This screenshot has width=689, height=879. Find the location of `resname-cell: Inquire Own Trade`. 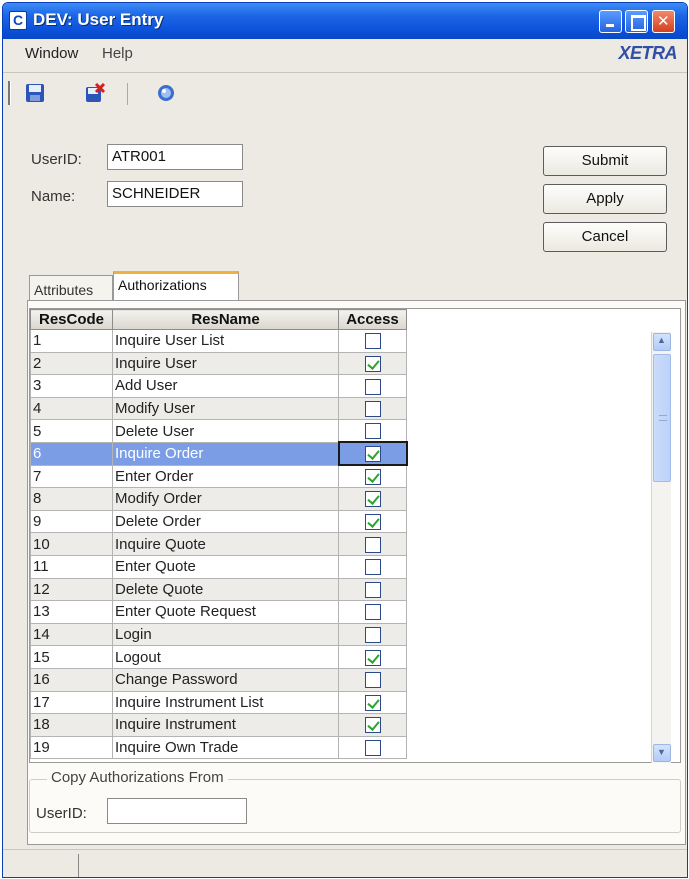

resname-cell: Inquire Own Trade is located at coordinates (225, 747).